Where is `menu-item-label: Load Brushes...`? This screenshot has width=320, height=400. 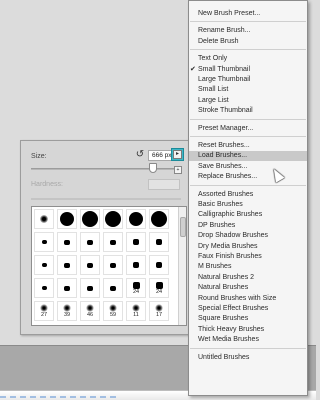
menu-item-label: Load Brushes... is located at coordinates (223, 156).